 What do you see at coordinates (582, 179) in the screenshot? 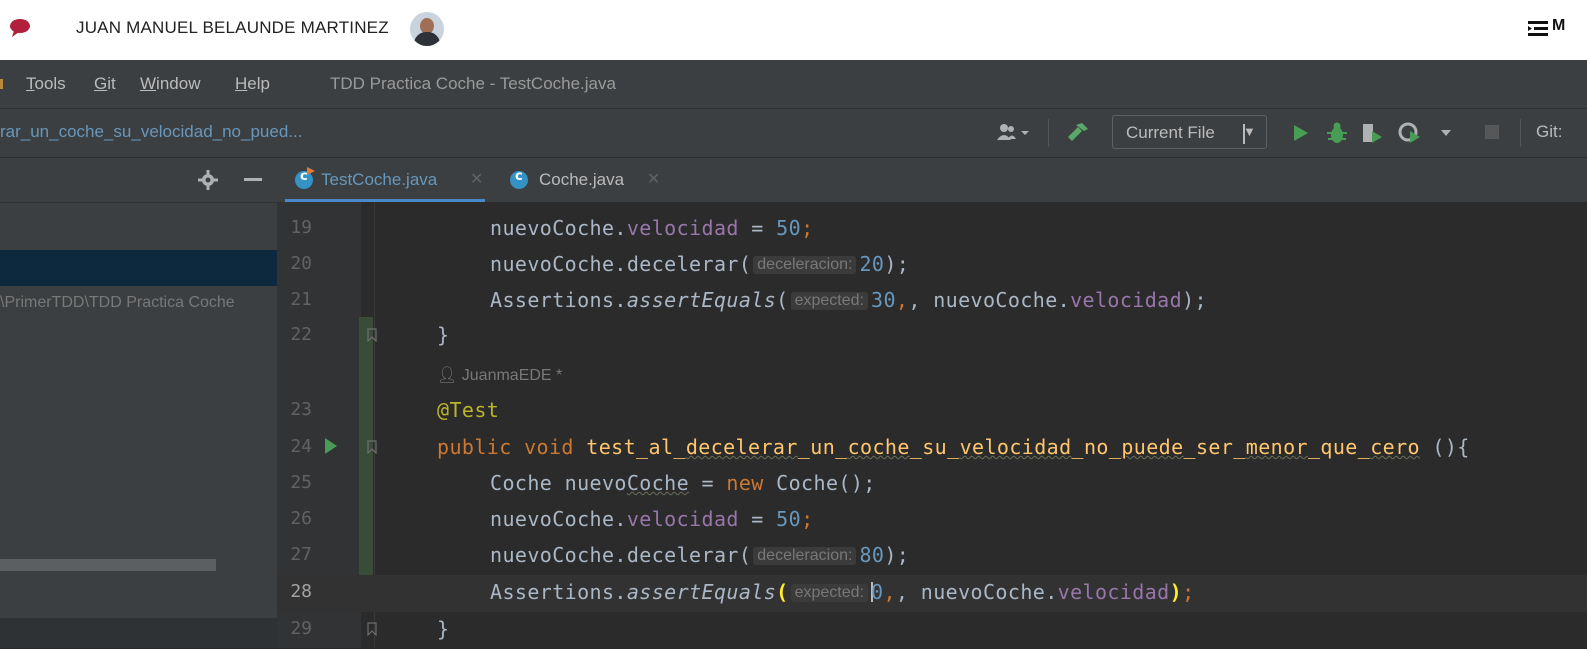
I see `tab-label: Coche.java` at bounding box center [582, 179].